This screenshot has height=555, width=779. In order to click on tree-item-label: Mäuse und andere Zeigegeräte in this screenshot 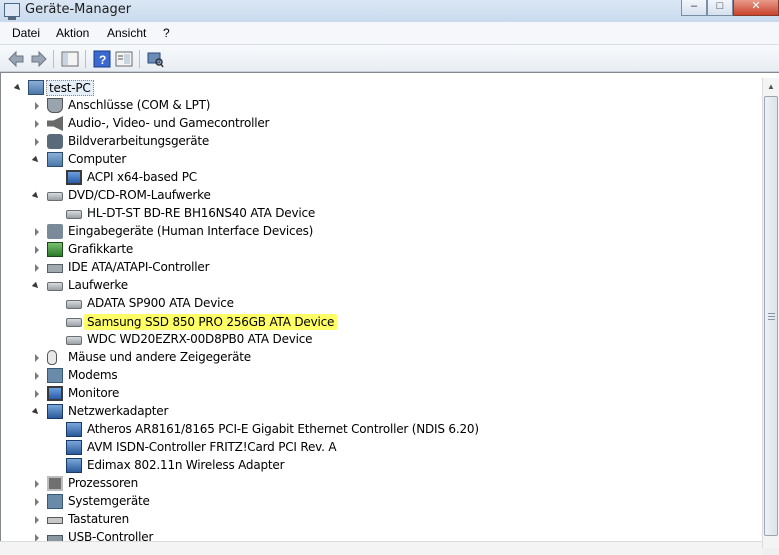, I will do `click(159, 357)`.